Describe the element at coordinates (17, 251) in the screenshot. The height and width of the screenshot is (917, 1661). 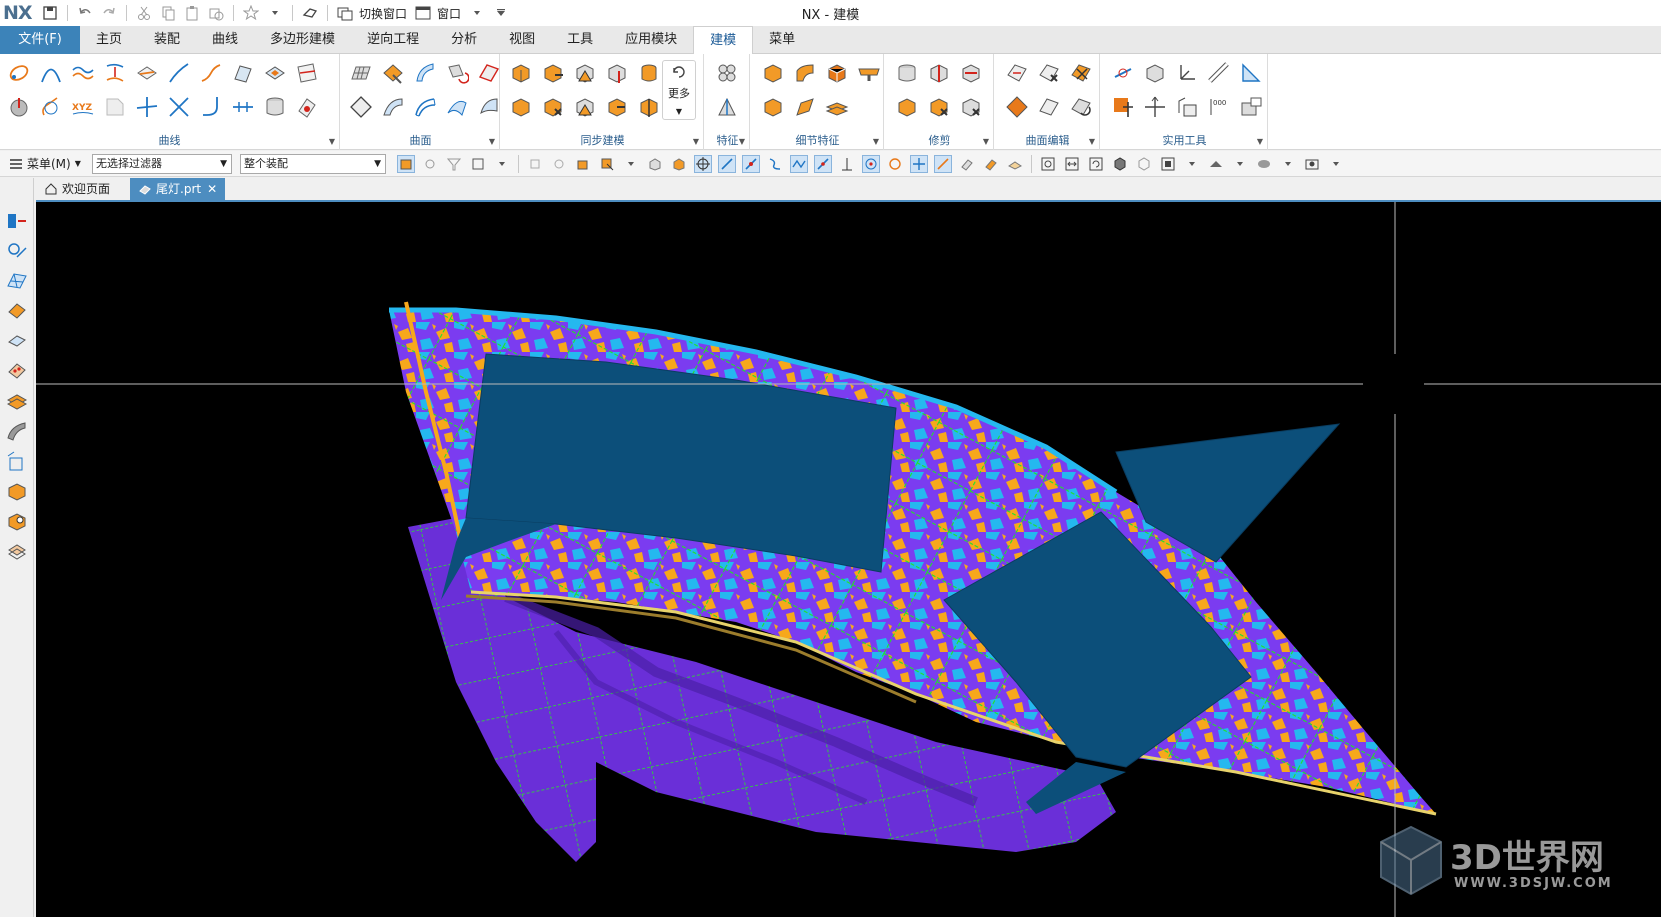
I see `constraint-navigator-icon` at that location.